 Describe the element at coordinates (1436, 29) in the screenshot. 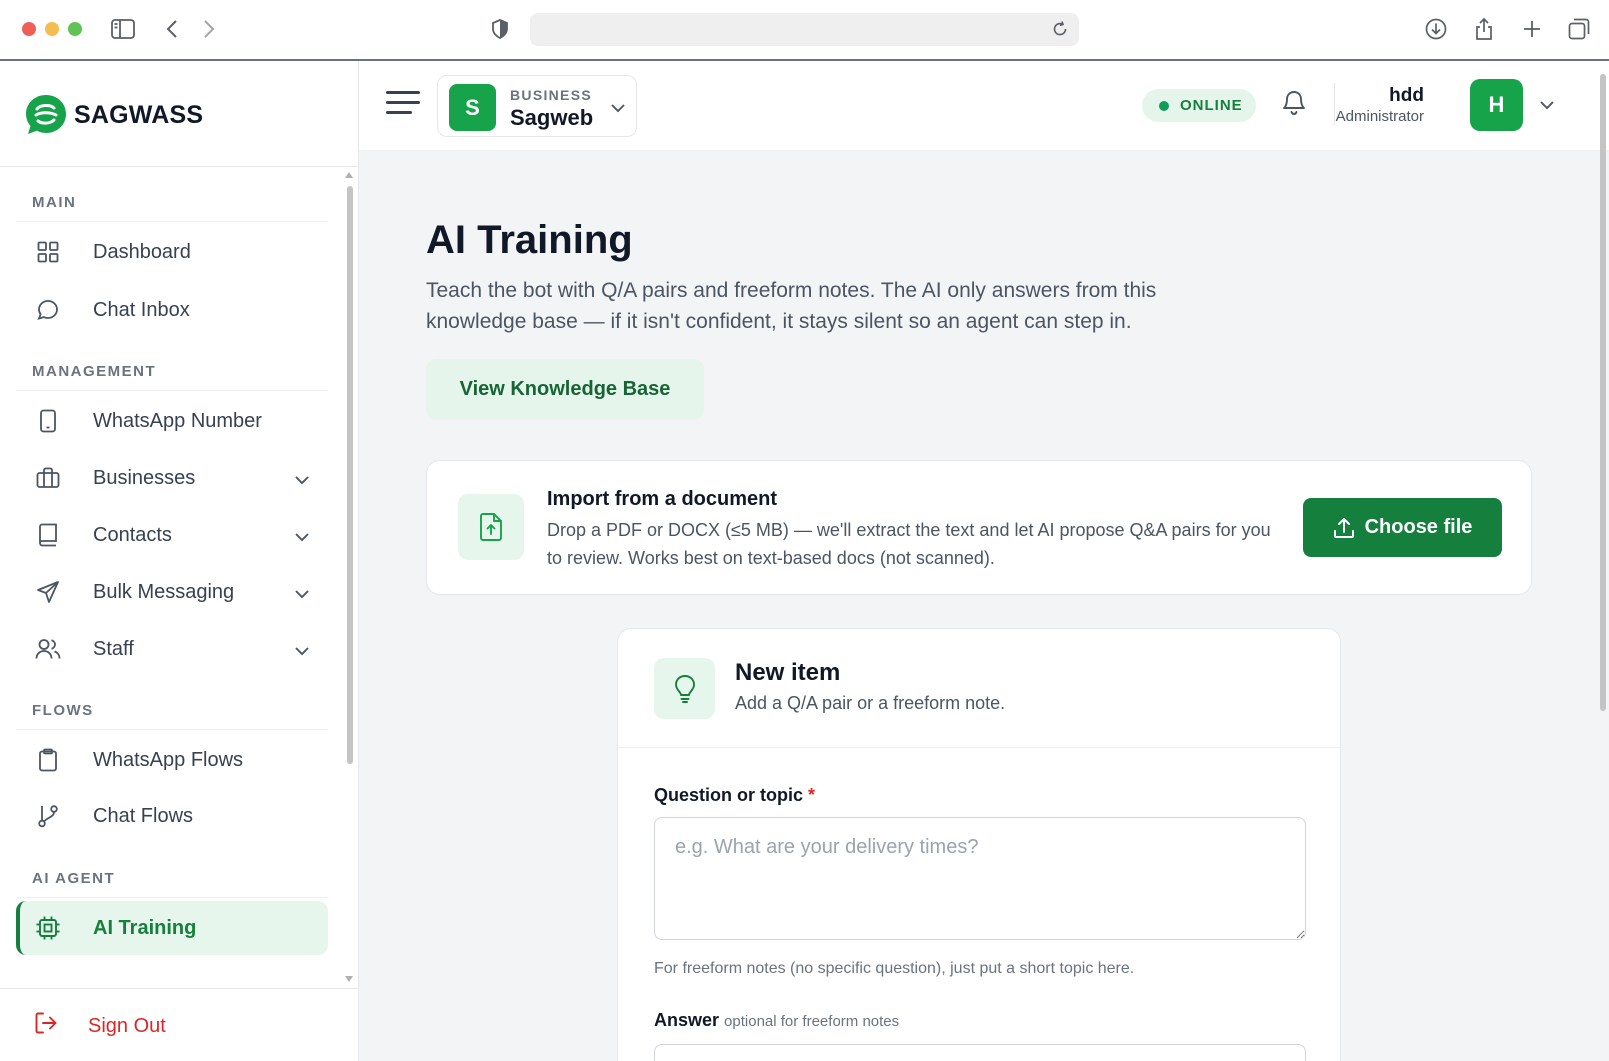

I see `downloads-icon` at that location.